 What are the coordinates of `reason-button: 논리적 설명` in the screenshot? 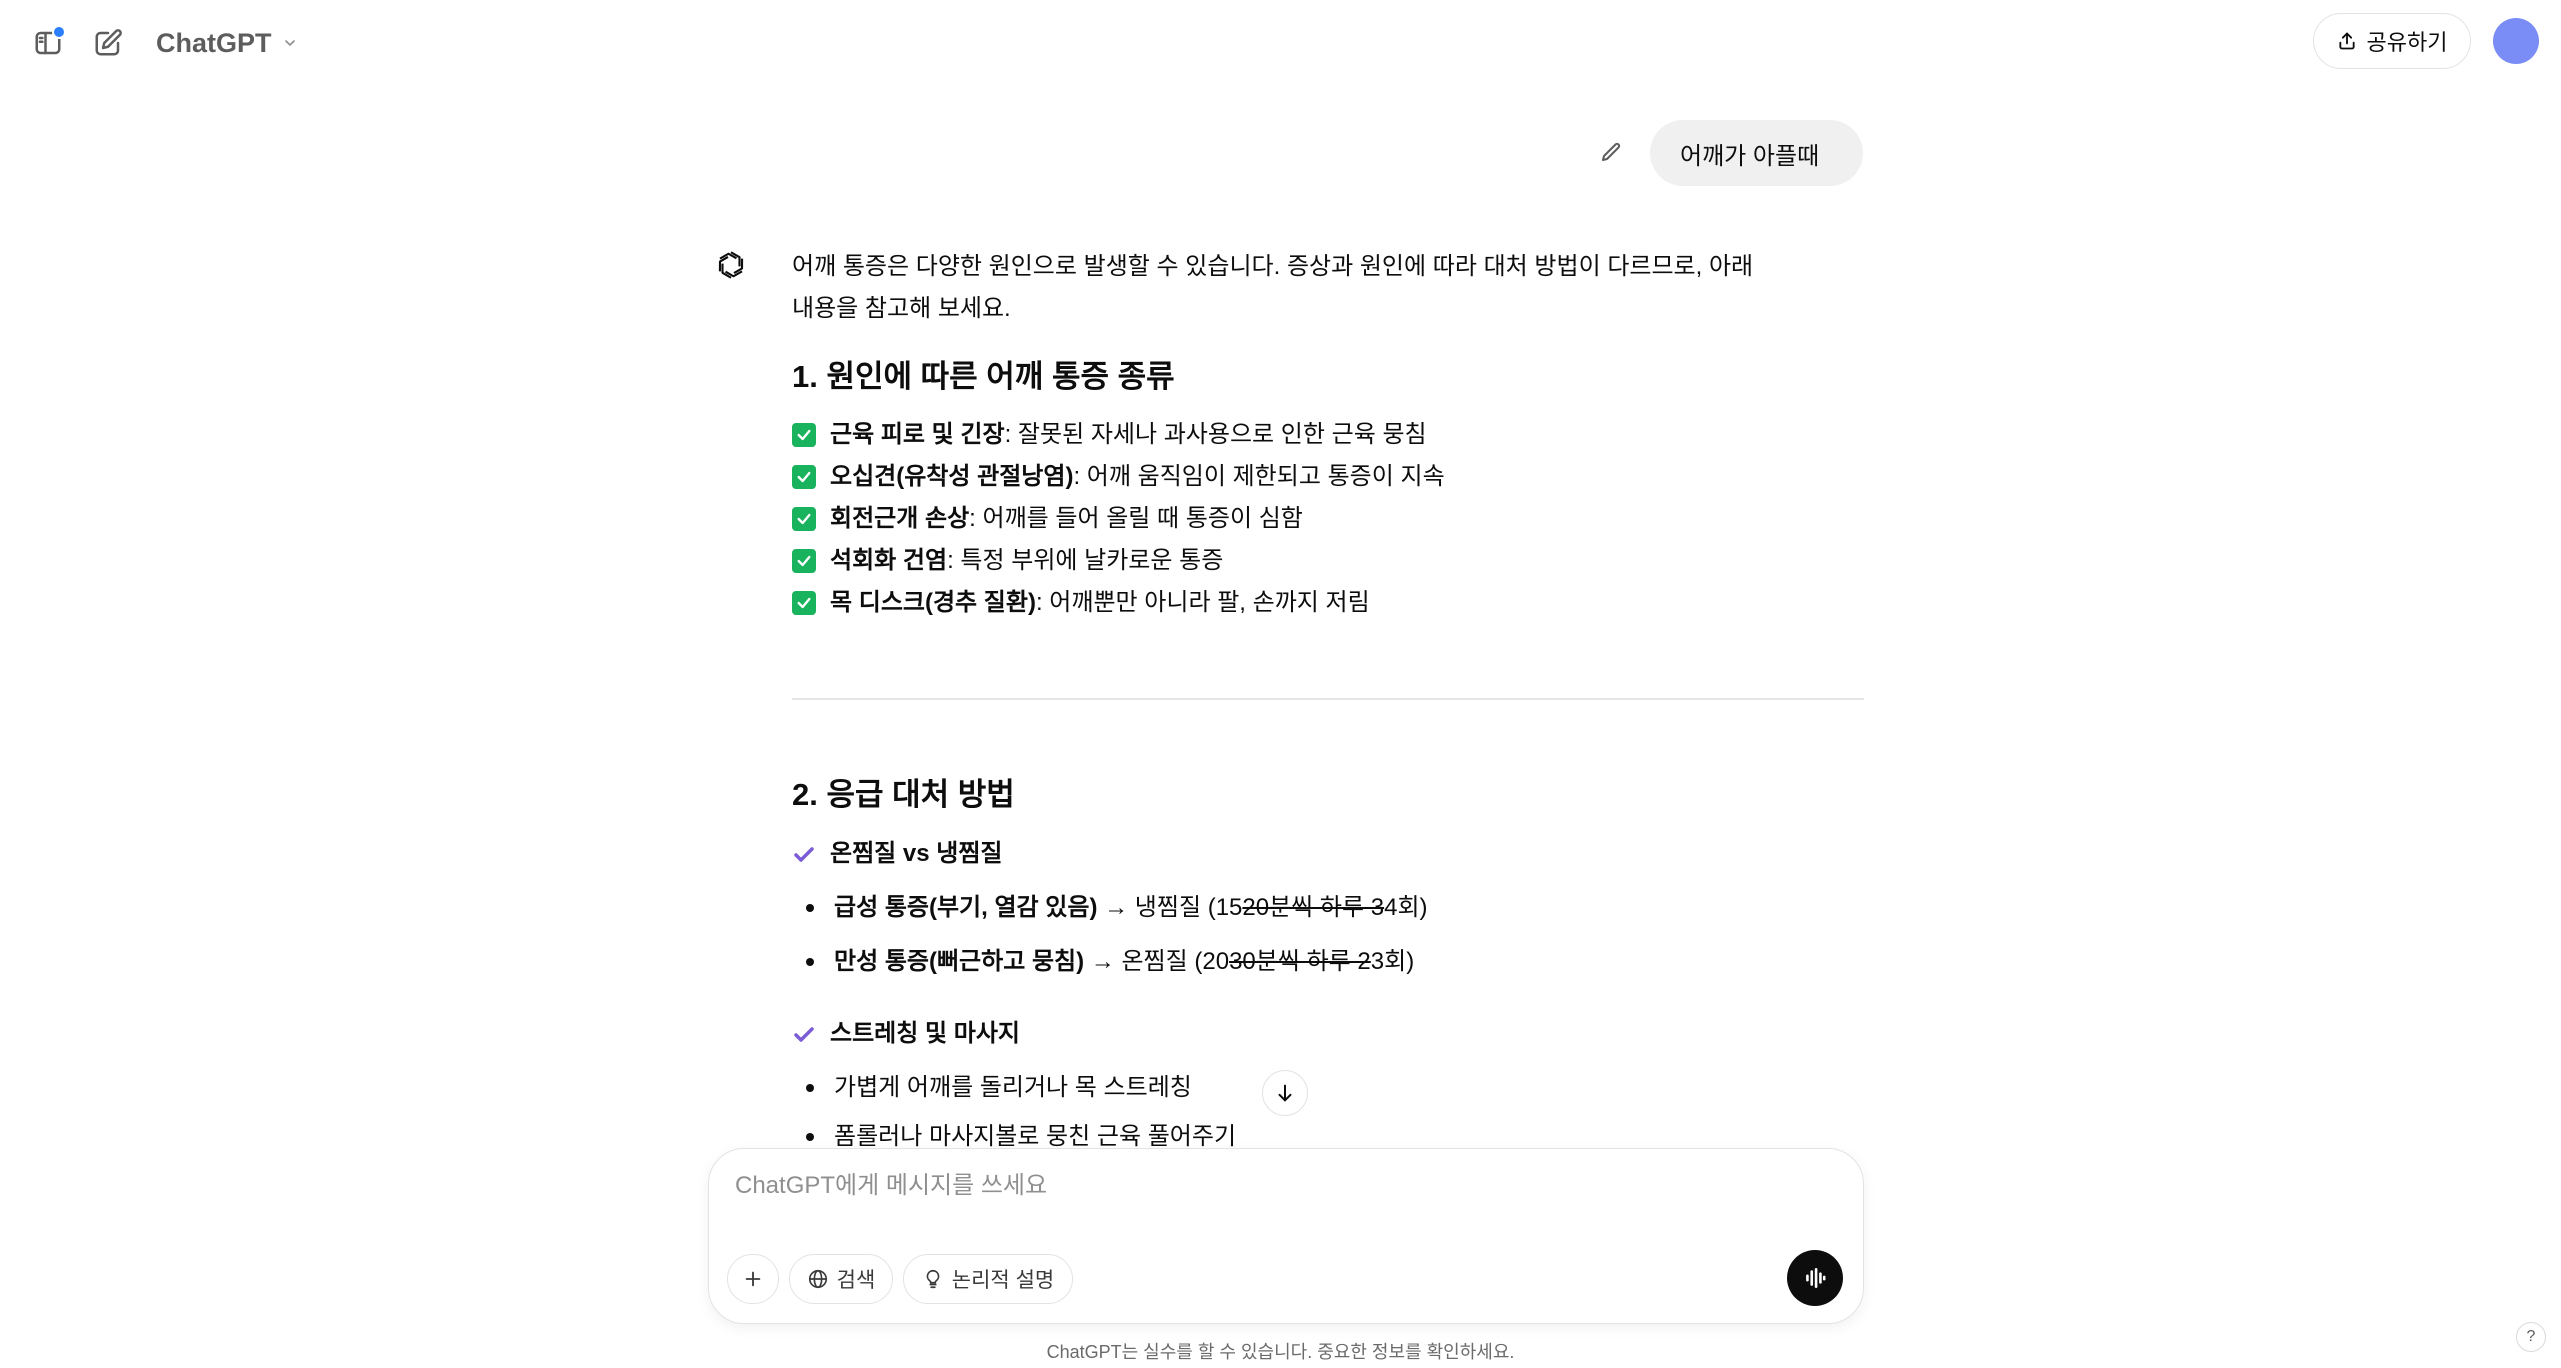 It's located at (988, 1279).